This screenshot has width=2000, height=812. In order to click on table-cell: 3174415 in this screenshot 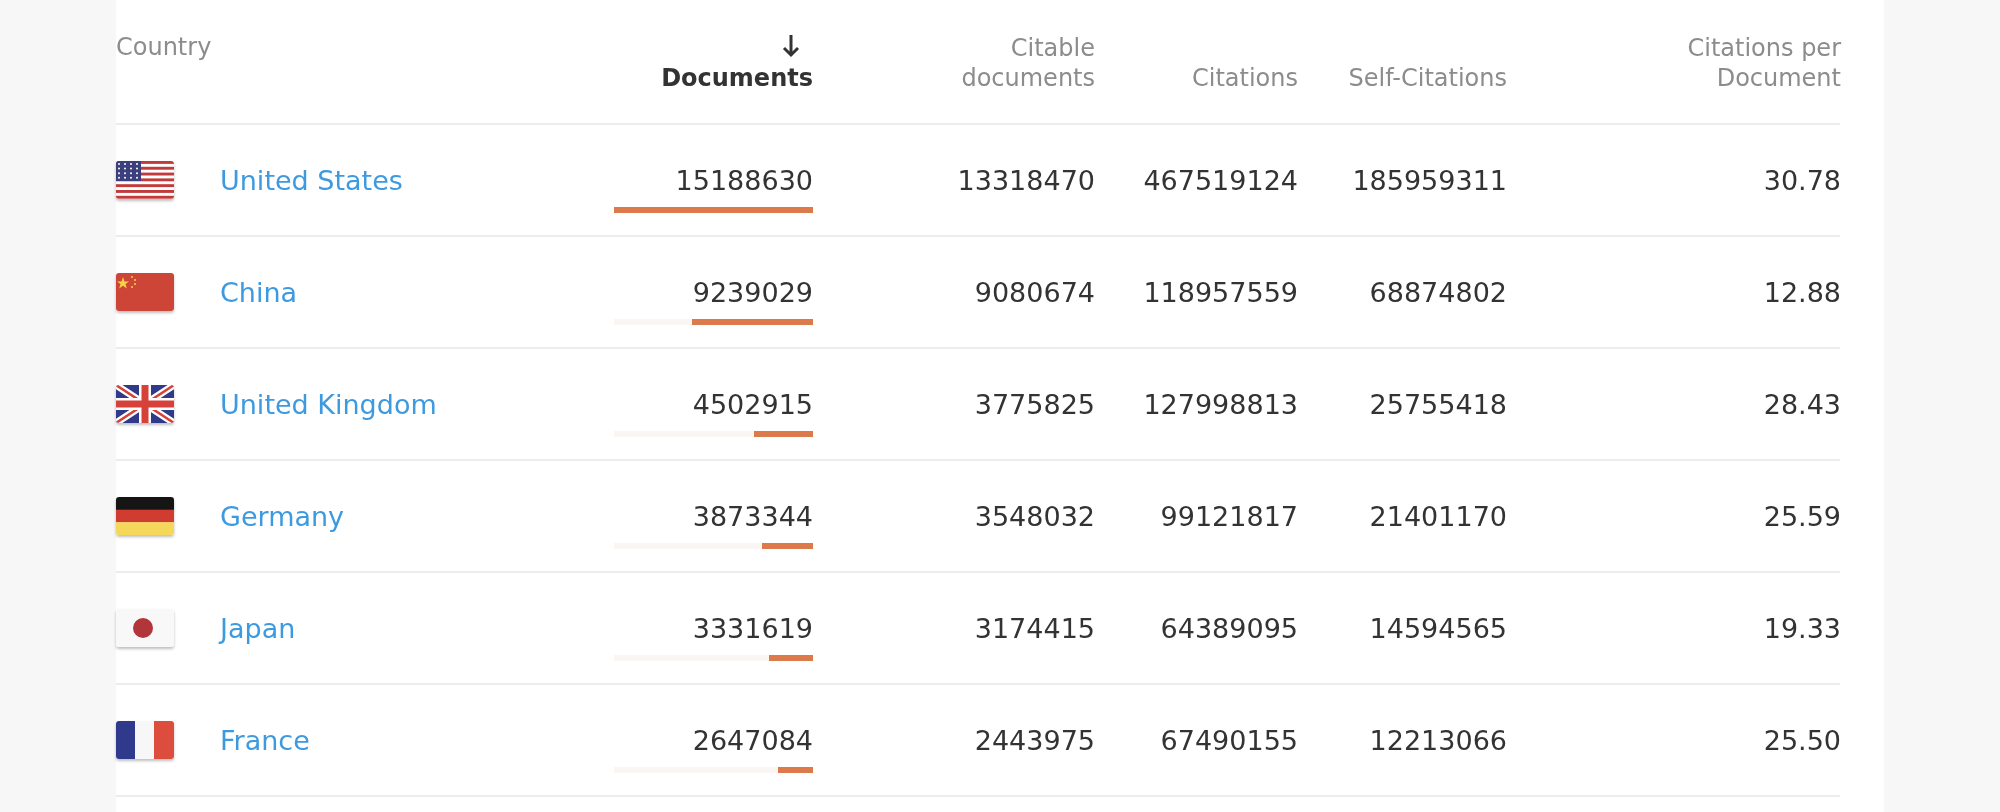, I will do `click(1034, 628)`.